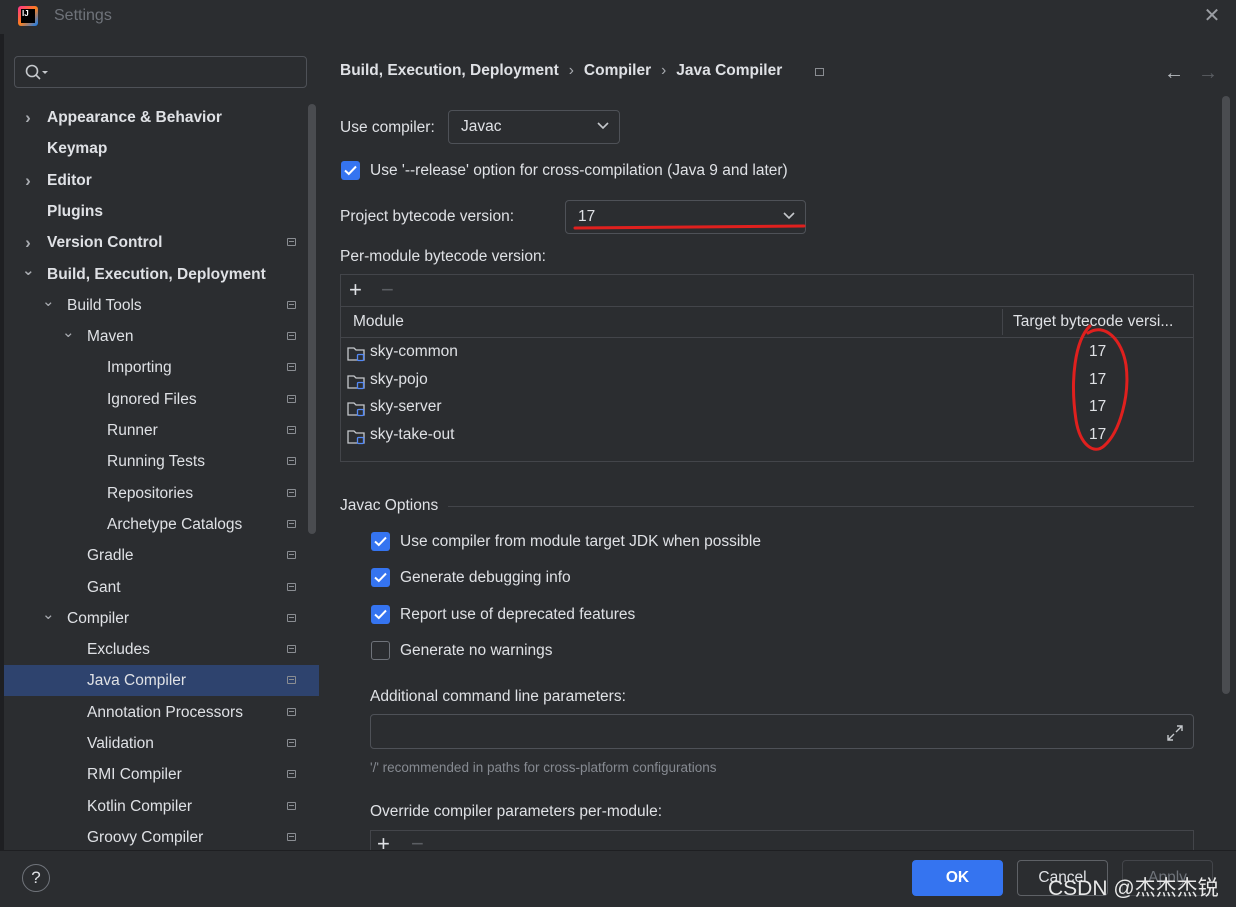 This screenshot has height=907, width=1236. Describe the element at coordinates (517, 615) in the screenshot. I see `javac-option-label: Report use of deprecated features` at that location.